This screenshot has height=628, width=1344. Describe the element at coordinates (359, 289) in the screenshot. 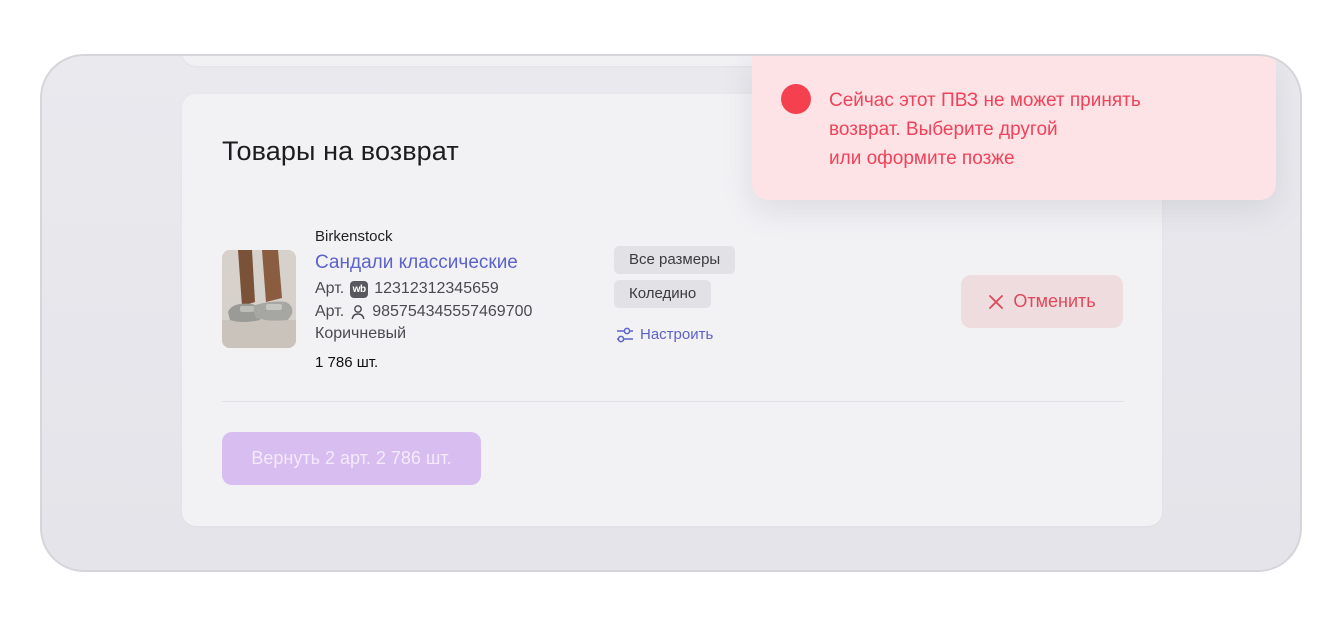

I see `wb-badge-icon: wb` at that location.